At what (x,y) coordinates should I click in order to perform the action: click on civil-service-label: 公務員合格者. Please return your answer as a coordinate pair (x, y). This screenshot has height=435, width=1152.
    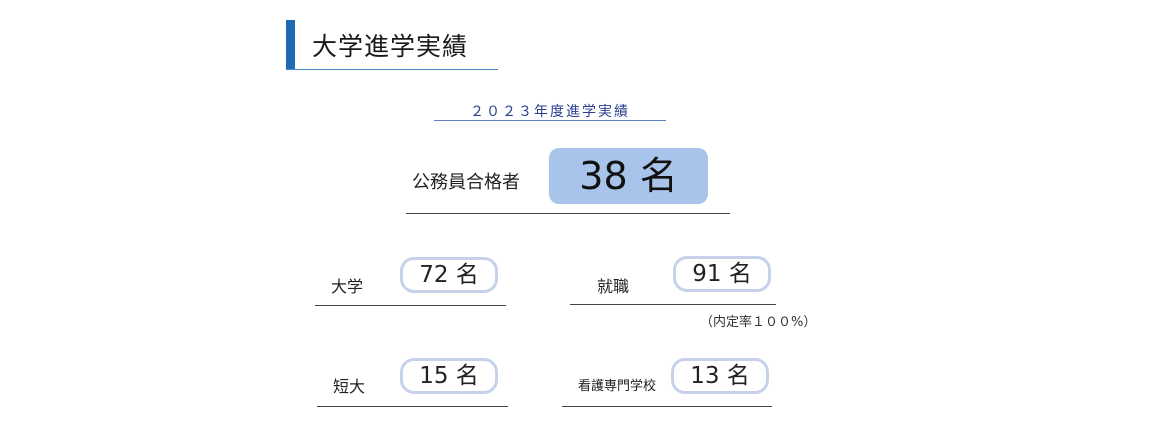
    Looking at the image, I should click on (466, 182).